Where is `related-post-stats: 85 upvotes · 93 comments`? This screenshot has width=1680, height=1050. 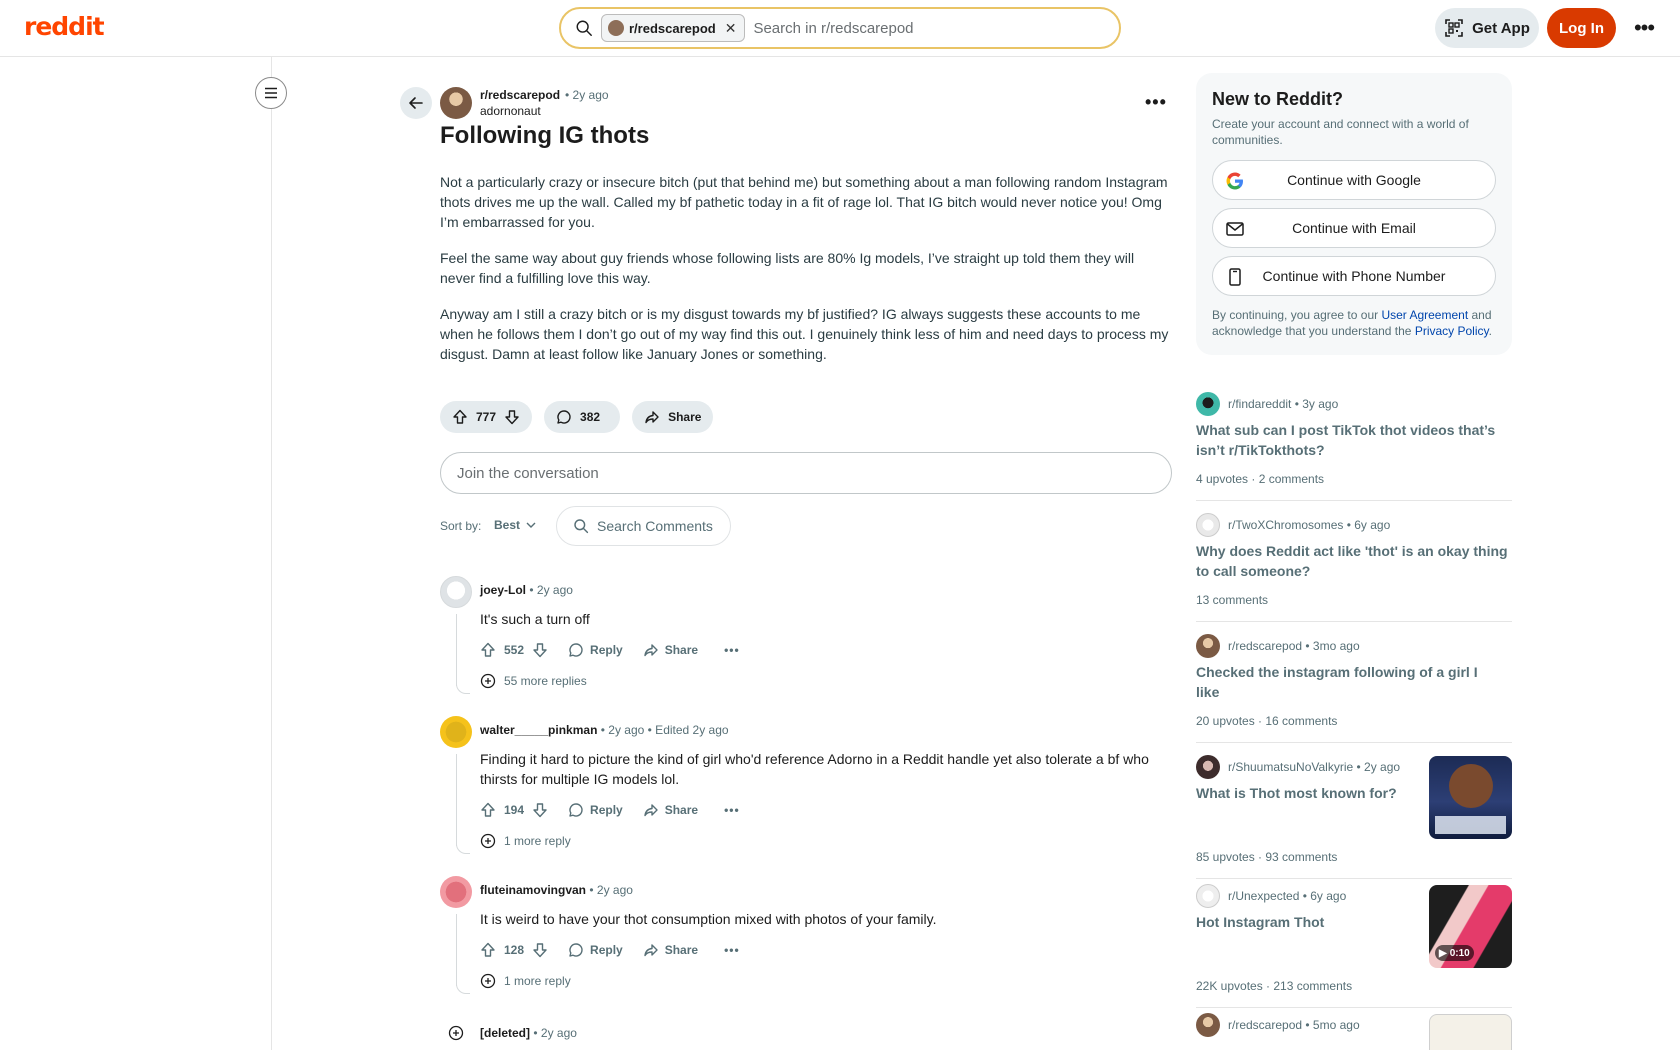
related-post-stats: 85 upvotes · 93 comments is located at coordinates (1267, 857).